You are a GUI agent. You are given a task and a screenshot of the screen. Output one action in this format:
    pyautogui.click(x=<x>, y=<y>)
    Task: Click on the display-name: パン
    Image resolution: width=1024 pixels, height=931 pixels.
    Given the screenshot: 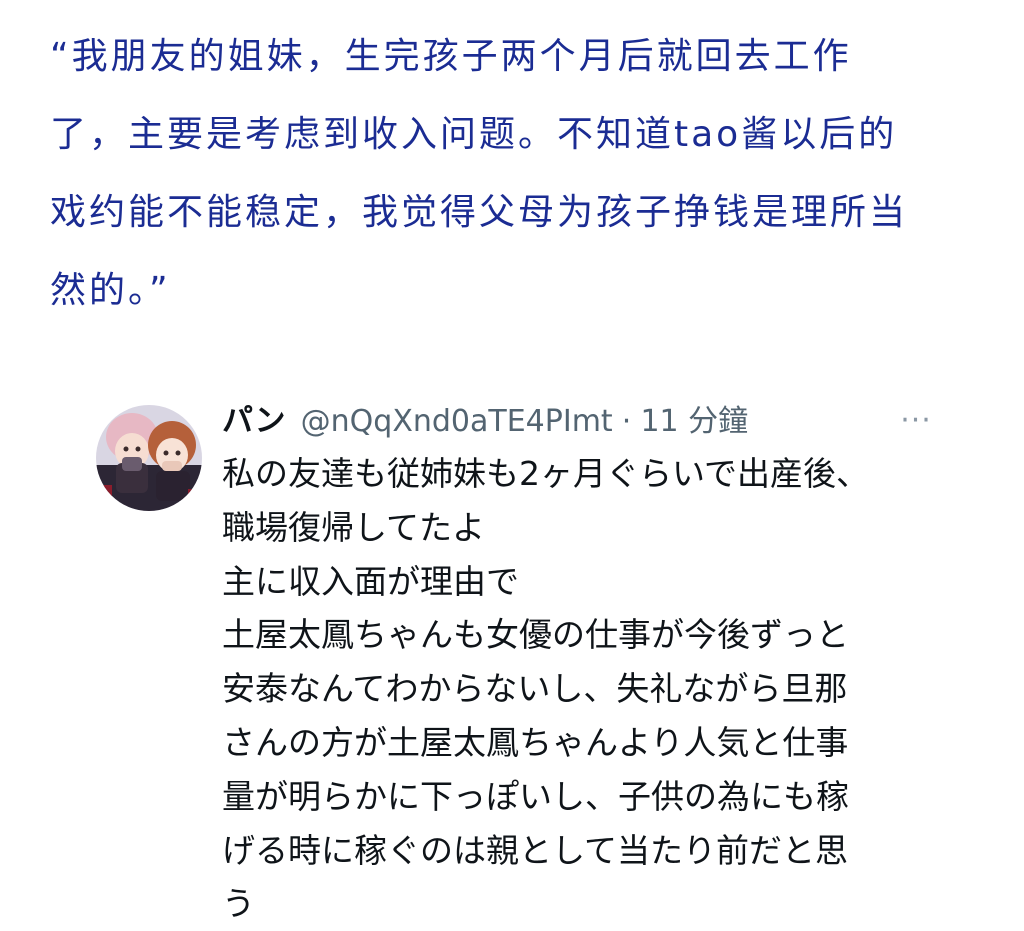 What is the action you would take?
    pyautogui.click(x=254, y=421)
    